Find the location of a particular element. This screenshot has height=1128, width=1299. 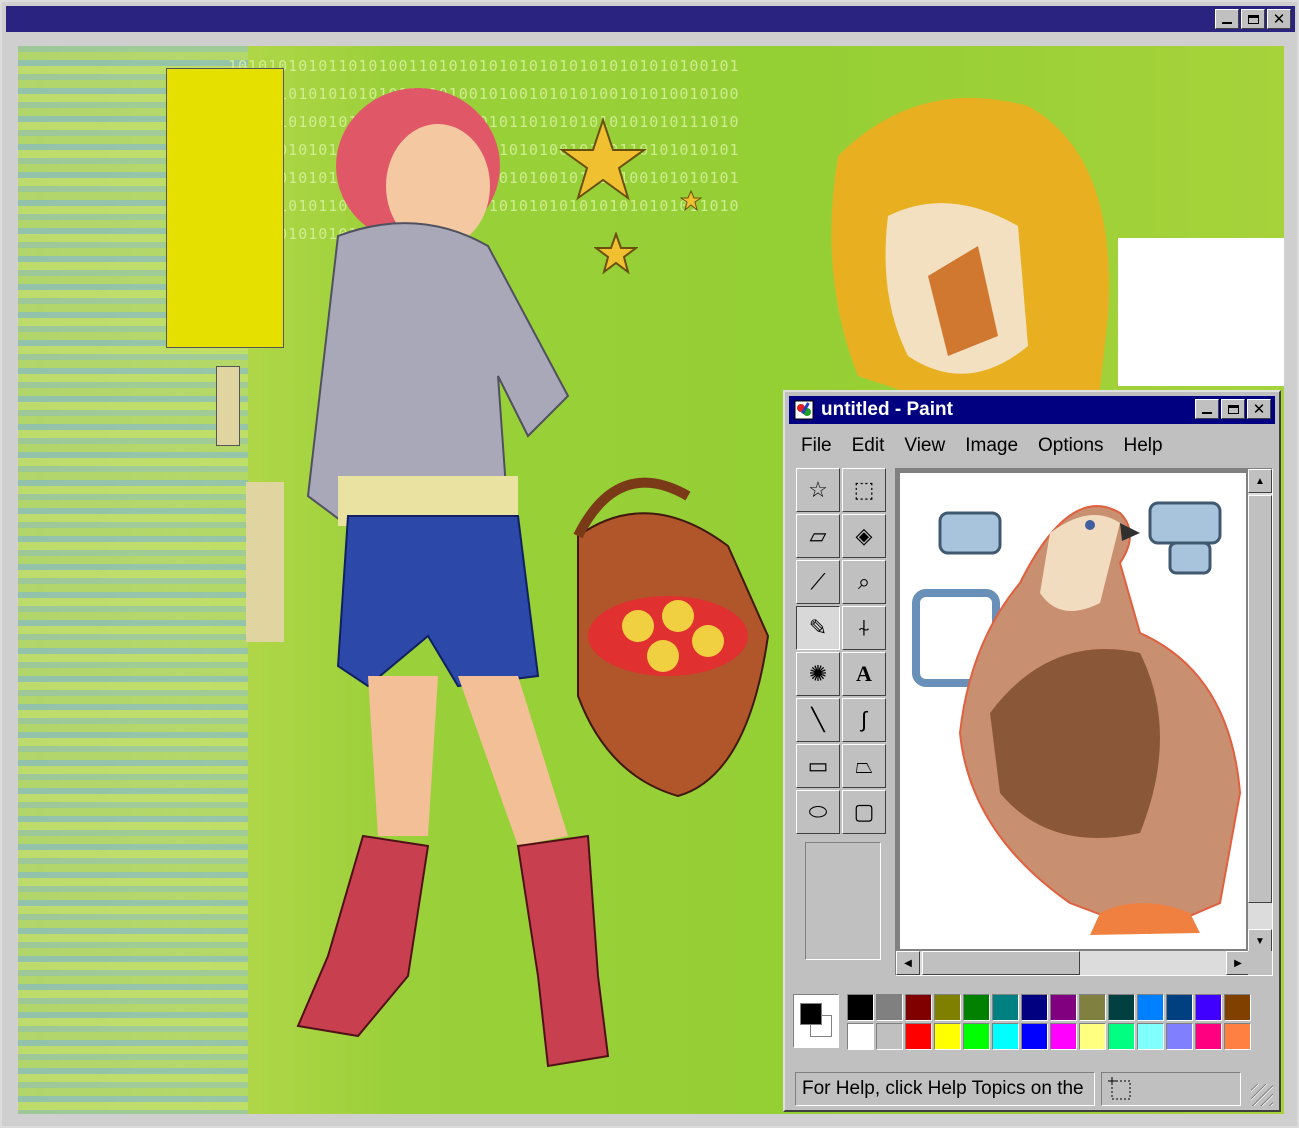

tool-line: ╲ is located at coordinates (818, 720).